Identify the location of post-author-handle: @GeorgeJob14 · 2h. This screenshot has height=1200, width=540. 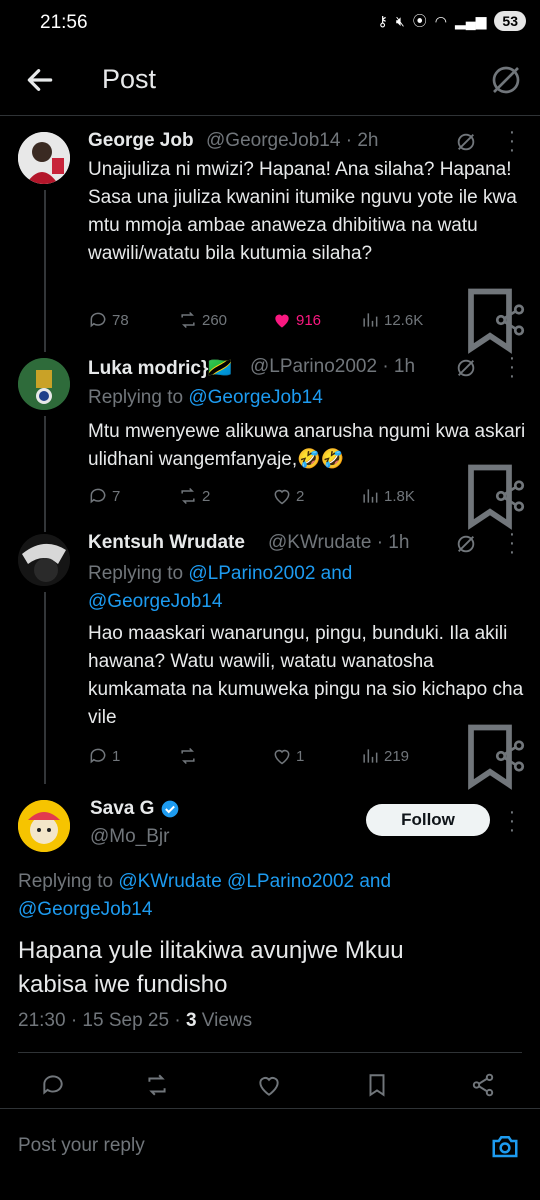
(292, 141).